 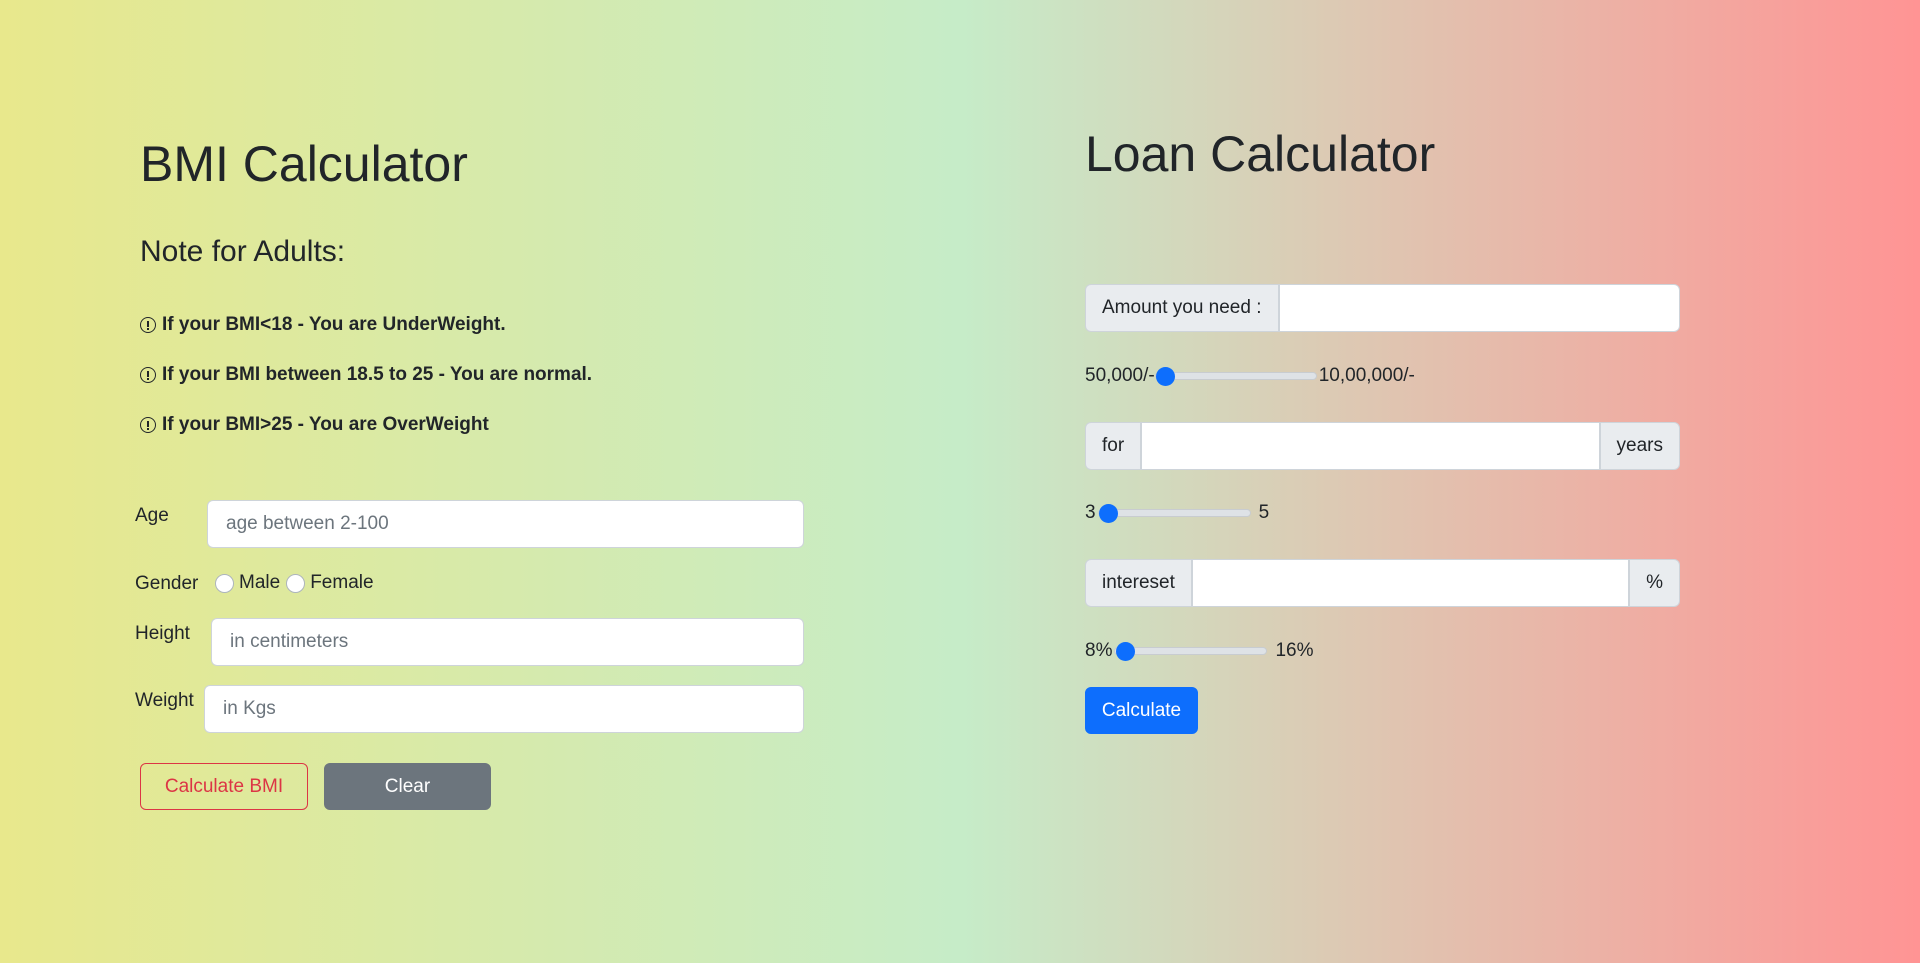 What do you see at coordinates (1294, 650) in the screenshot?
I see `interest-max-label: 16%` at bounding box center [1294, 650].